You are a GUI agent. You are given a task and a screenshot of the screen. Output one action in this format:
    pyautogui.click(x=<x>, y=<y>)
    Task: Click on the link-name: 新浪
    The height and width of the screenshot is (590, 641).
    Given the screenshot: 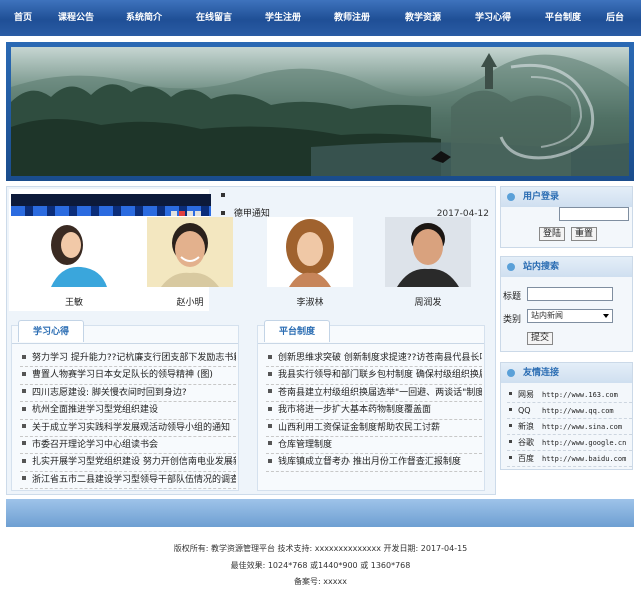 What is the action you would take?
    pyautogui.click(x=530, y=427)
    